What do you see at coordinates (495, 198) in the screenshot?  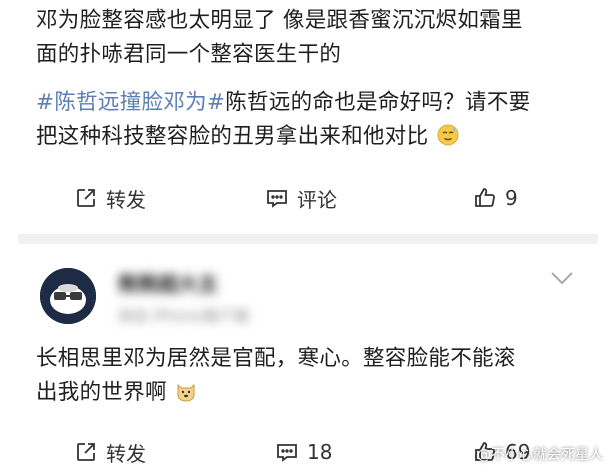 I see `like-button: 9` at bounding box center [495, 198].